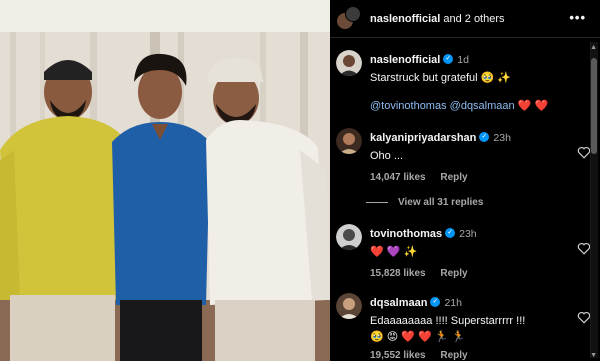  Describe the element at coordinates (418, 337) in the screenshot. I see `comment-emojis: 🥹 😡 ❤️ ❤️ 🏃 🏃` at that location.